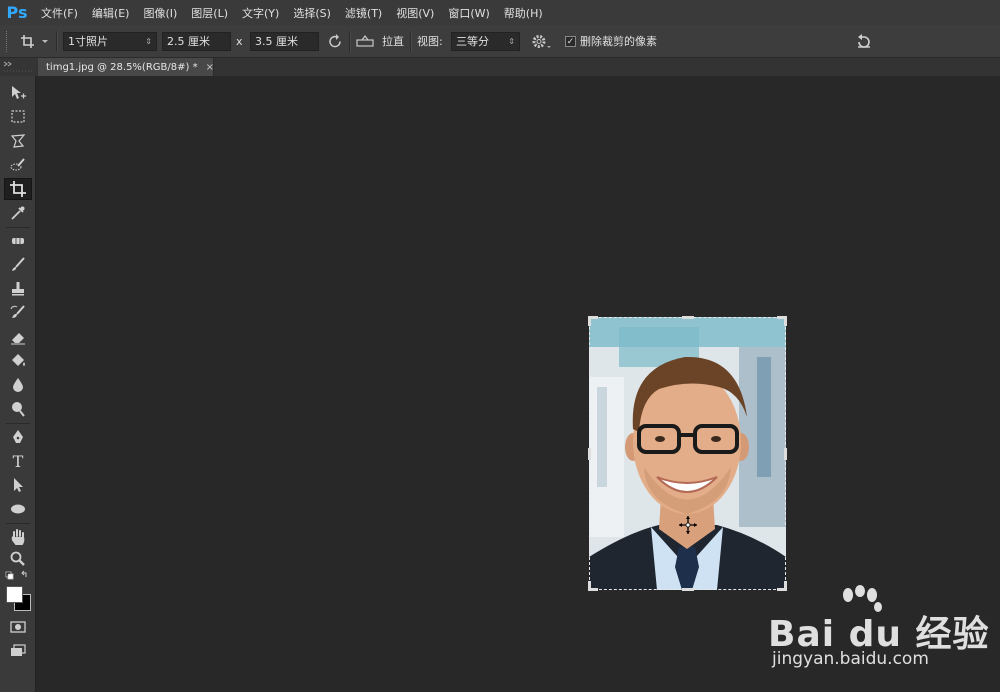 The width and height of the screenshot is (1000, 692). I want to click on crop-handle-bottom, so click(688, 589).